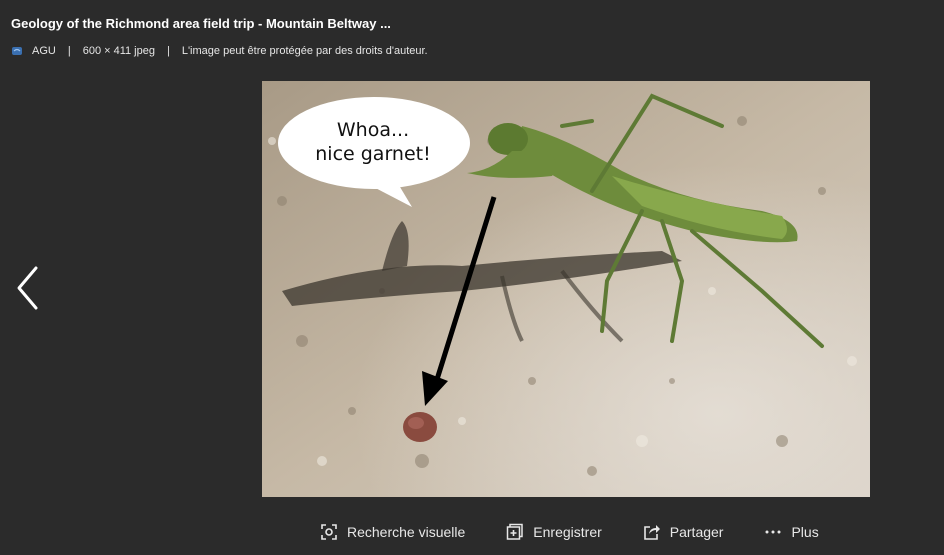  Describe the element at coordinates (696, 532) in the screenshot. I see `share-label: Partager` at that location.